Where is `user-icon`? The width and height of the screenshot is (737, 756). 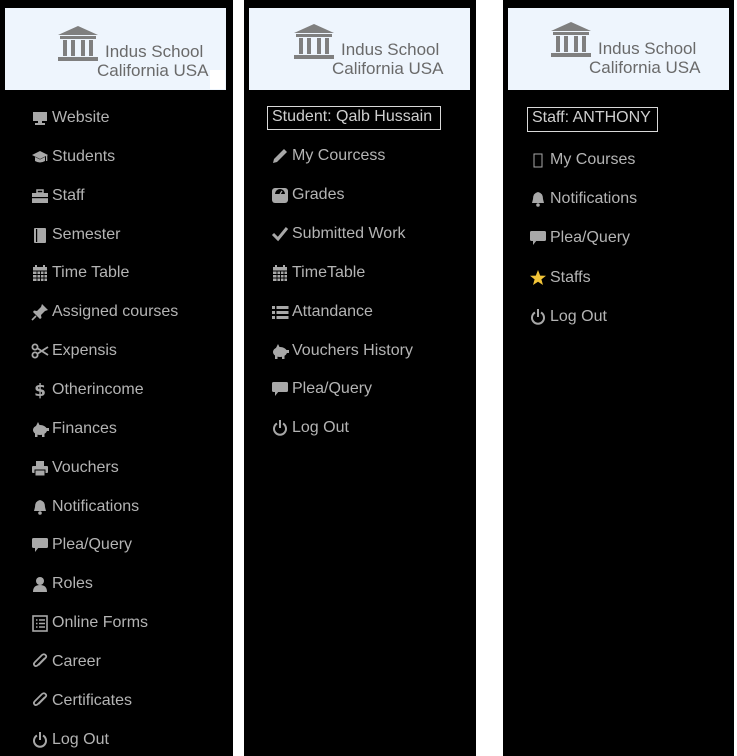
user-icon is located at coordinates (40, 584).